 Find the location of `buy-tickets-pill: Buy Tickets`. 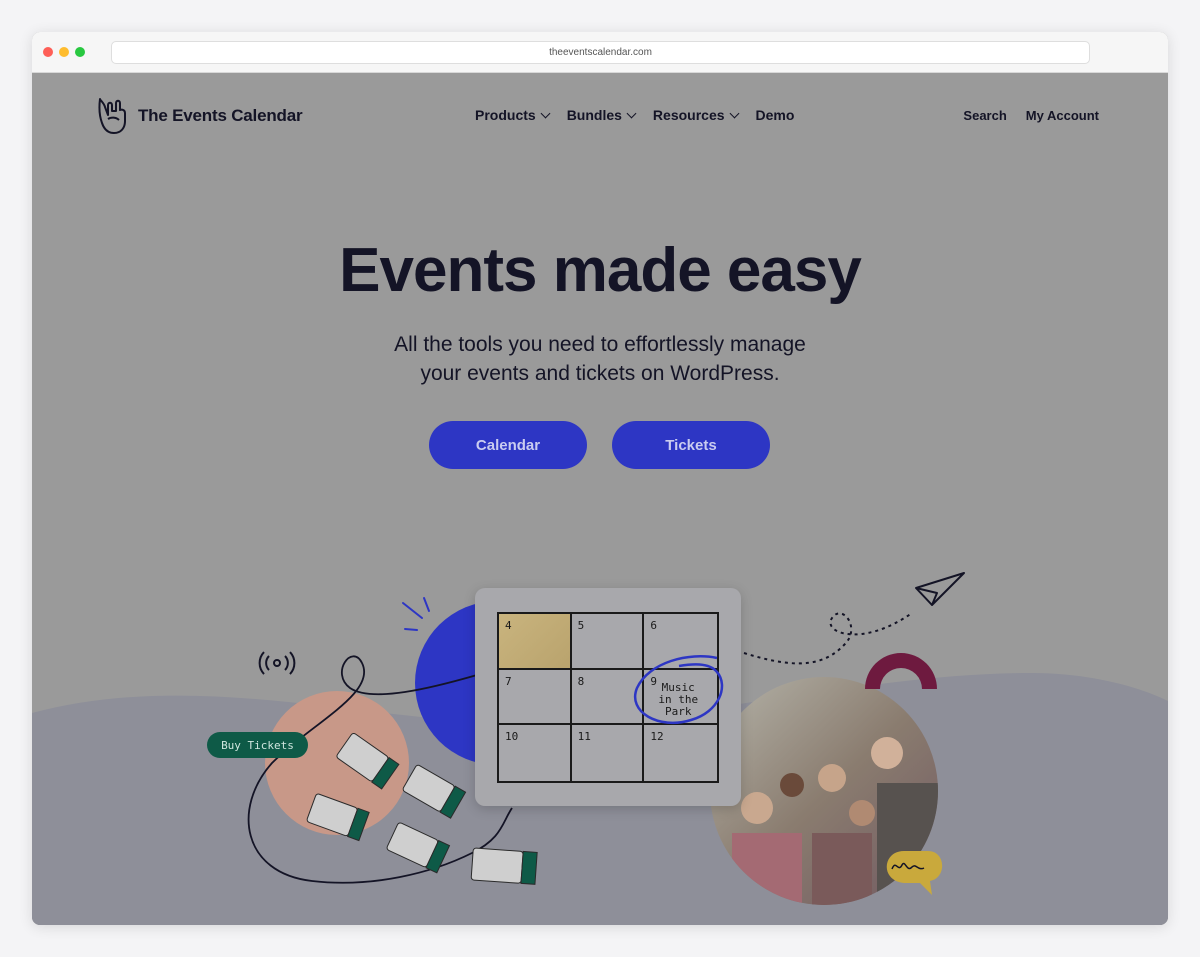

buy-tickets-pill: Buy Tickets is located at coordinates (257, 745).